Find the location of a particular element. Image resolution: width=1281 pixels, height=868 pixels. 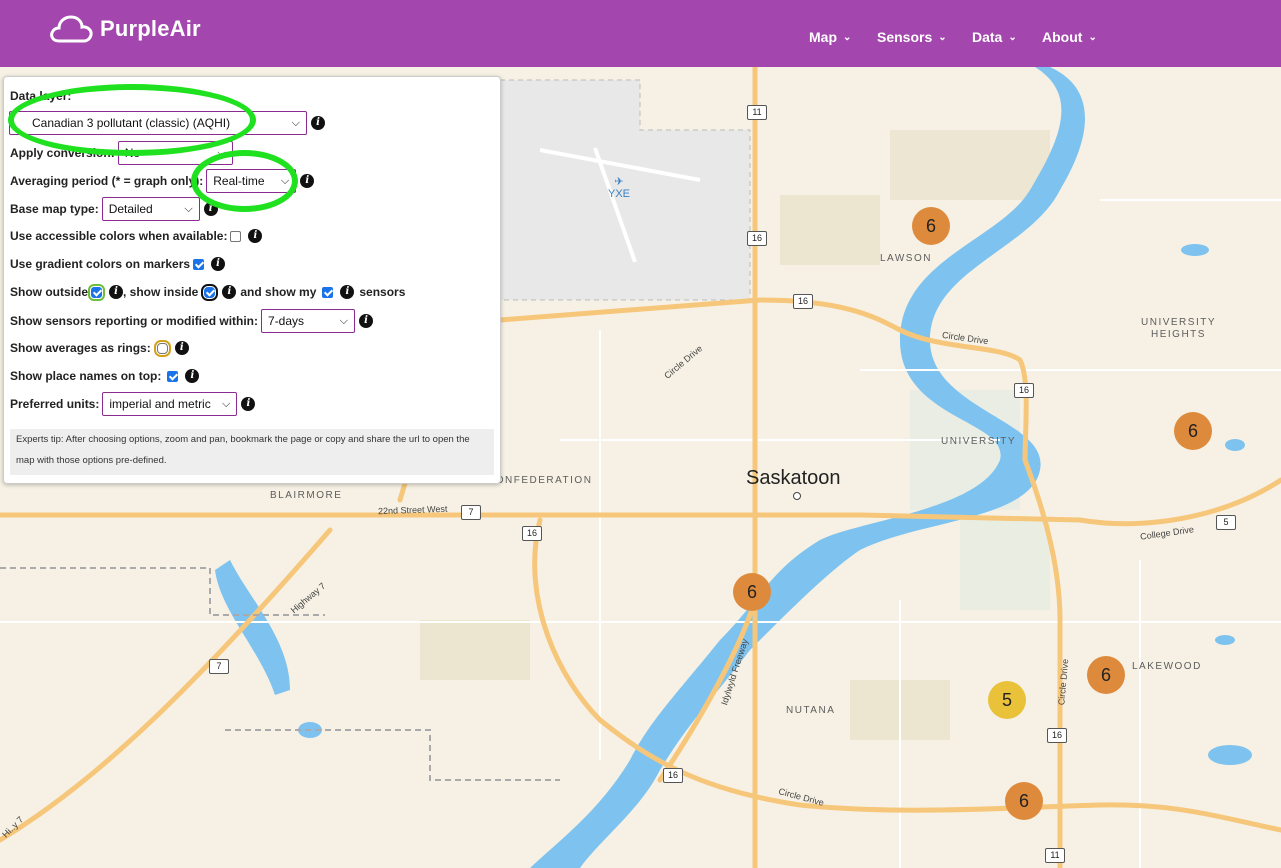

map-label-lakewood: LAKEWOOD is located at coordinates (1167, 666).